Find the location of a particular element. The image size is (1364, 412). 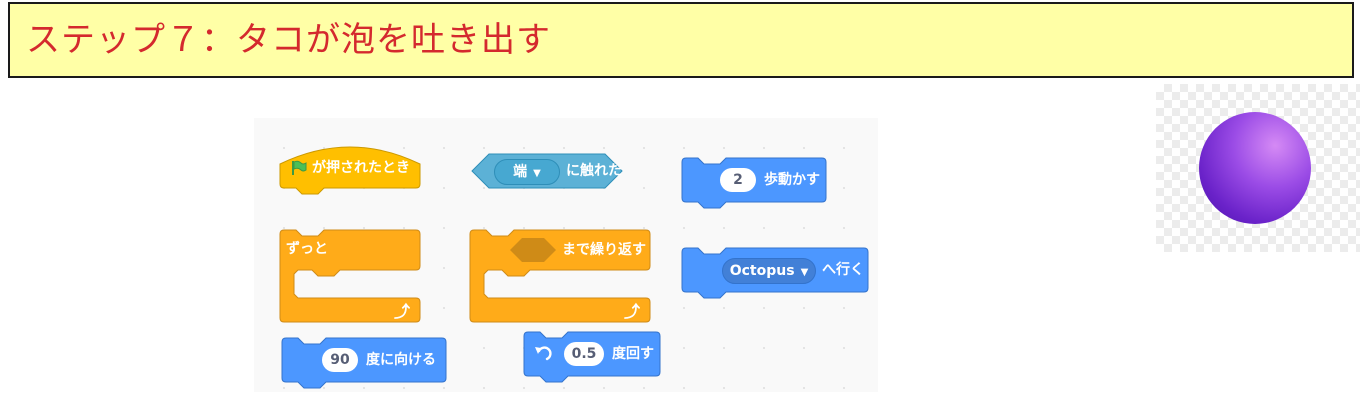

move-steps-block: 2 歩動かす is located at coordinates (754, 183).